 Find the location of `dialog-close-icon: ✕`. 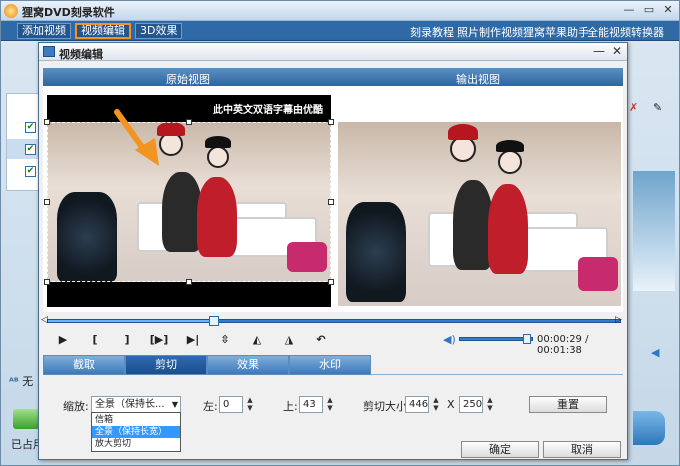

dialog-close-icon: ✕ is located at coordinates (617, 51).